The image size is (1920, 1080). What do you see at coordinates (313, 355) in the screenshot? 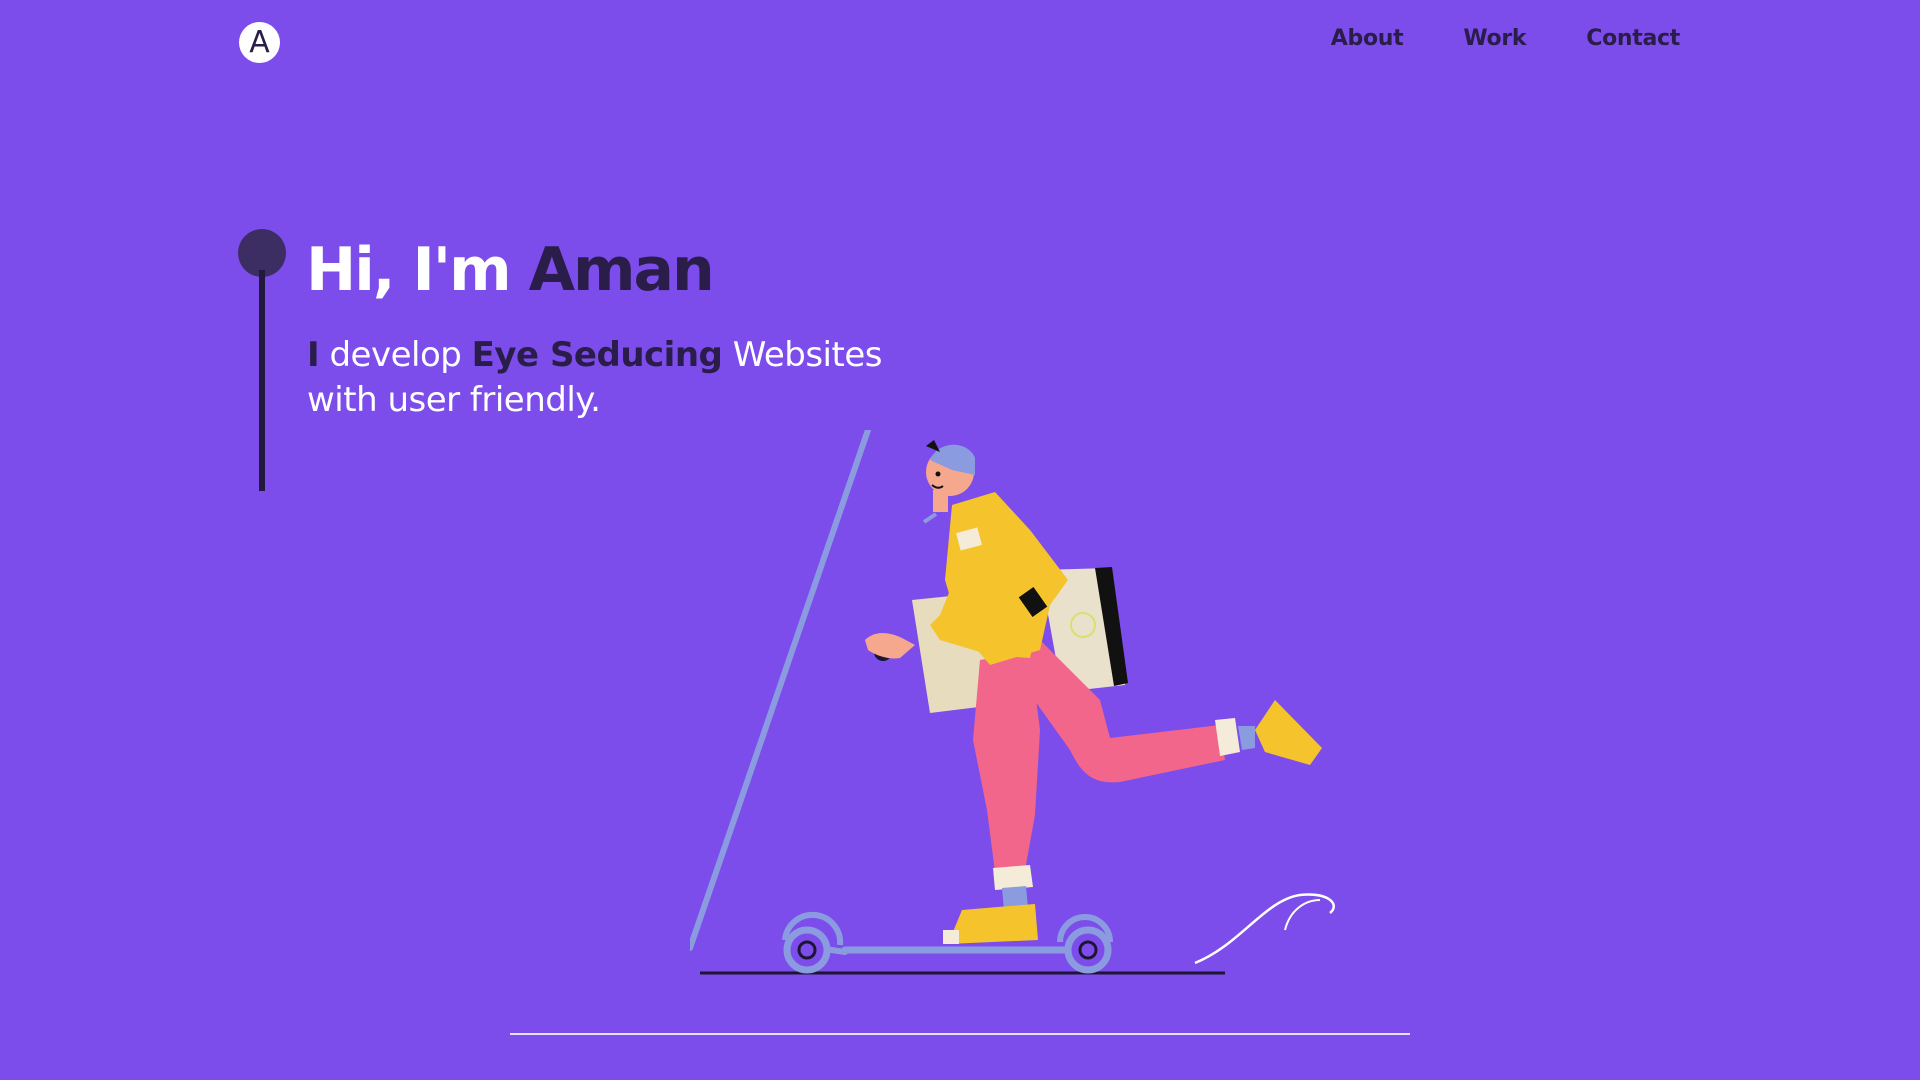
I see `hero-sub-i: I` at bounding box center [313, 355].